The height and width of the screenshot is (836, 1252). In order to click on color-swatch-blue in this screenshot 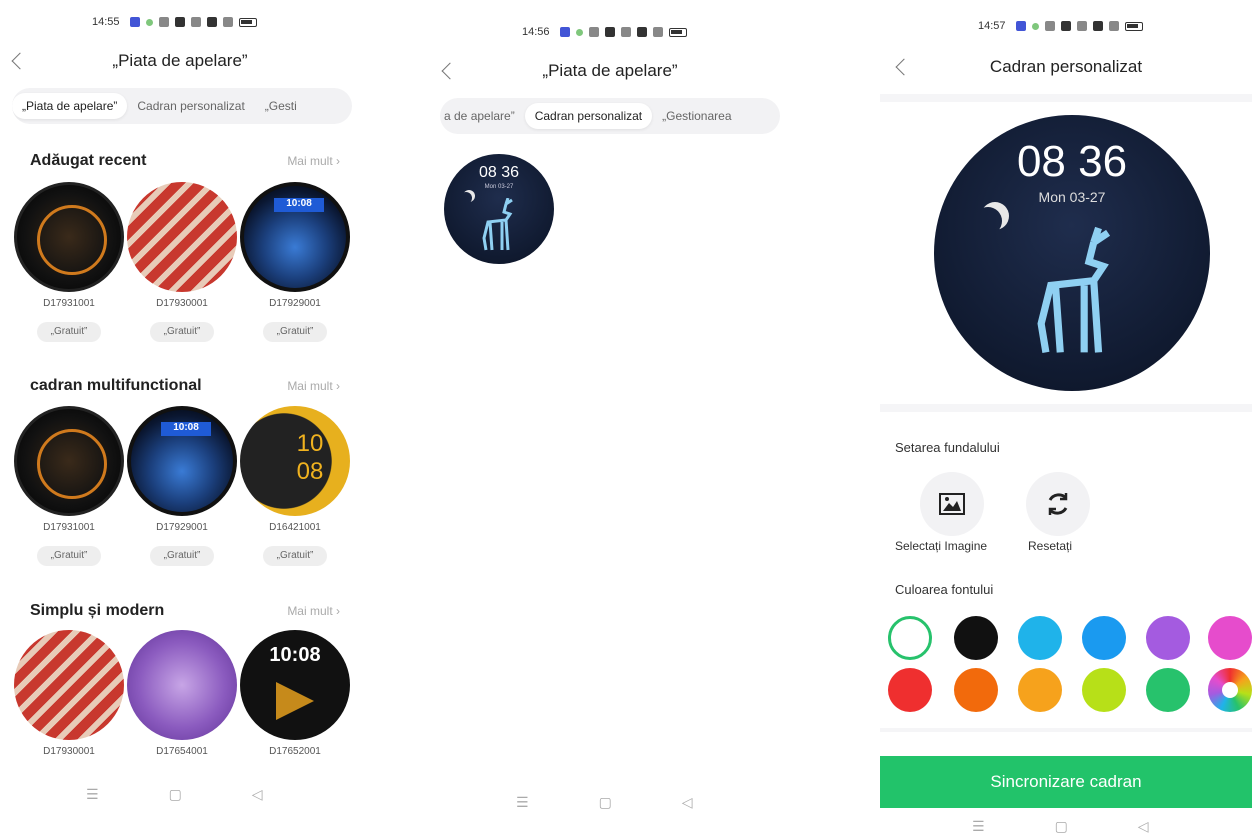, I will do `click(1104, 638)`.